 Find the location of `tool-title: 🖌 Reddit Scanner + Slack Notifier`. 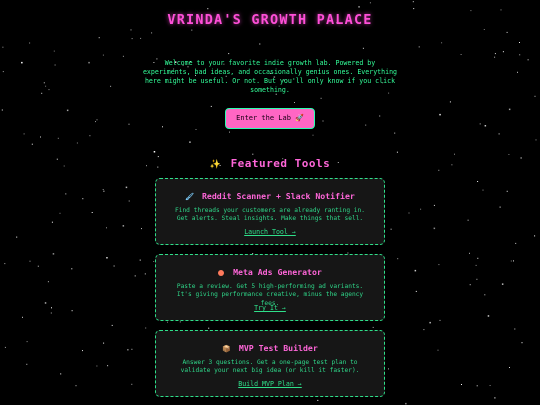

tool-title: 🖌 Reddit Scanner + Slack Notifier is located at coordinates (270, 196).